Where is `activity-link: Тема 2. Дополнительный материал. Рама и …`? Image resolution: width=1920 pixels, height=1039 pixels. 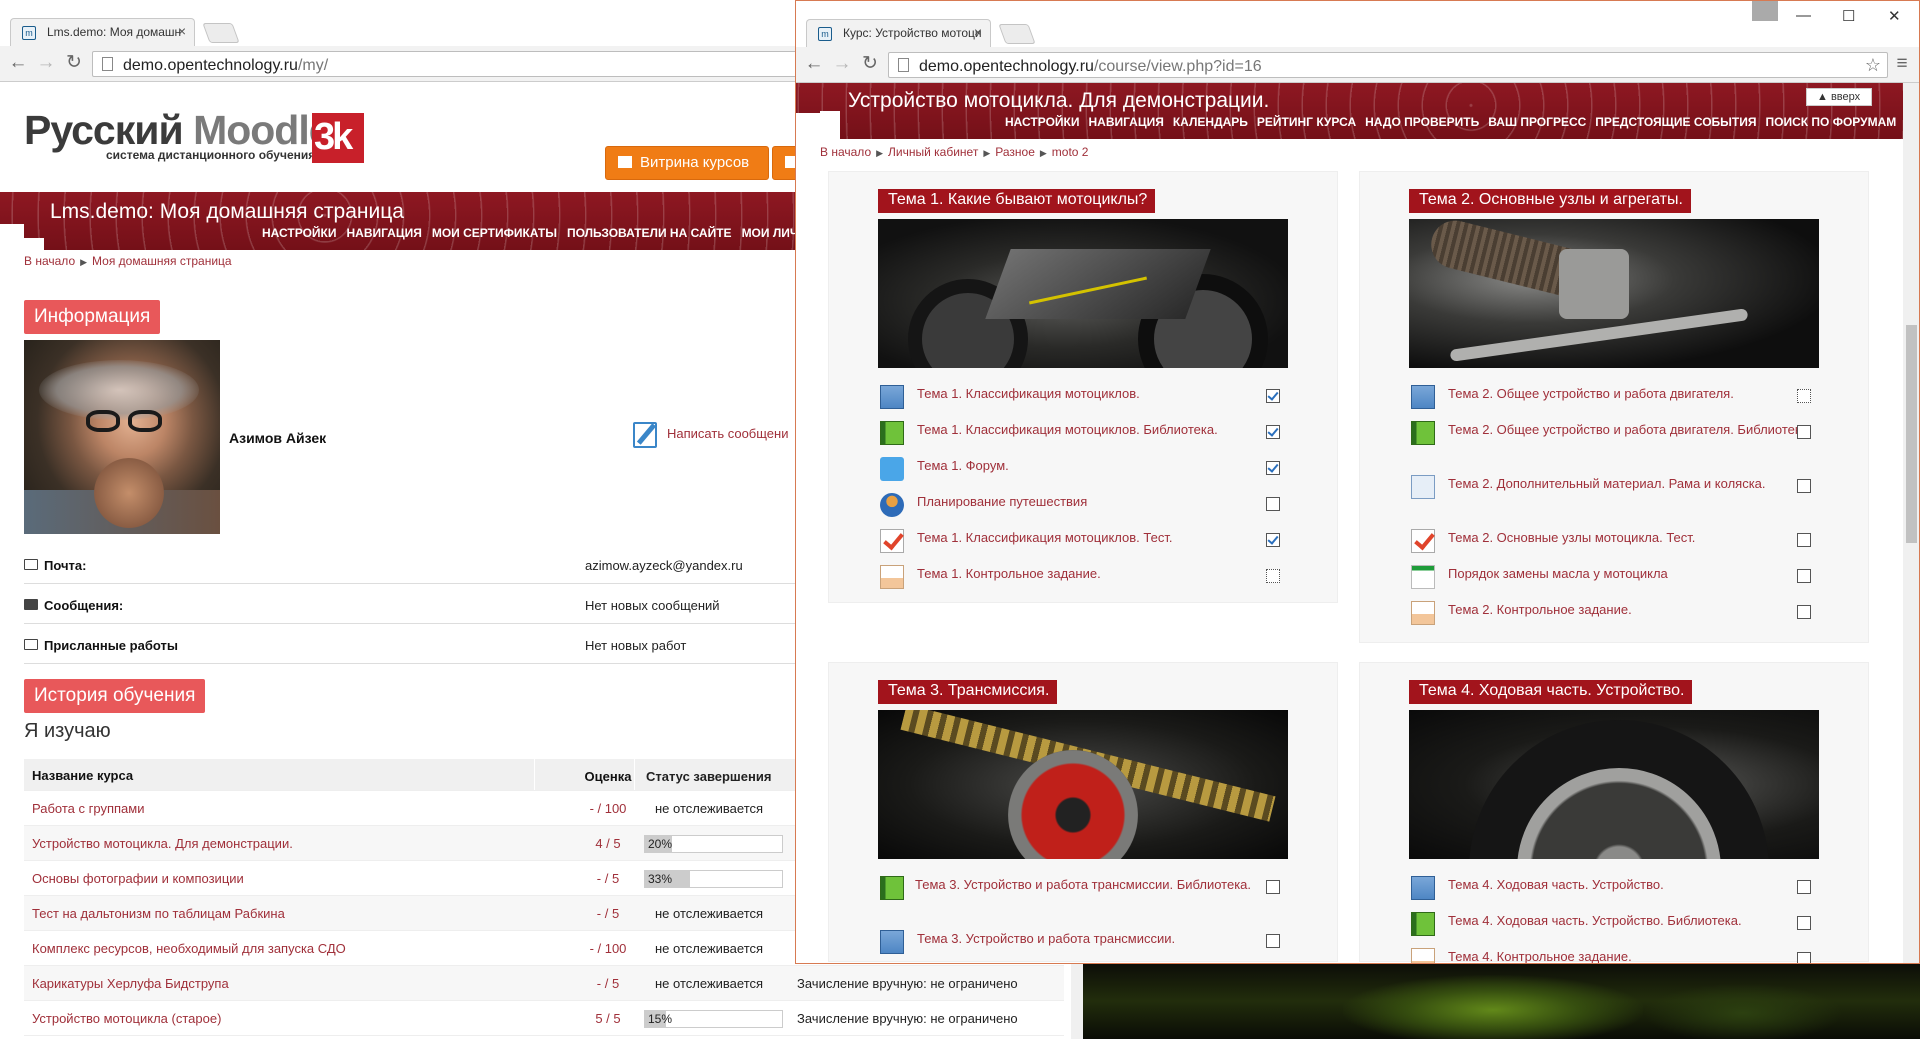 activity-link: Тема 2. Дополнительный материал. Рама и … is located at coordinates (1621, 483).